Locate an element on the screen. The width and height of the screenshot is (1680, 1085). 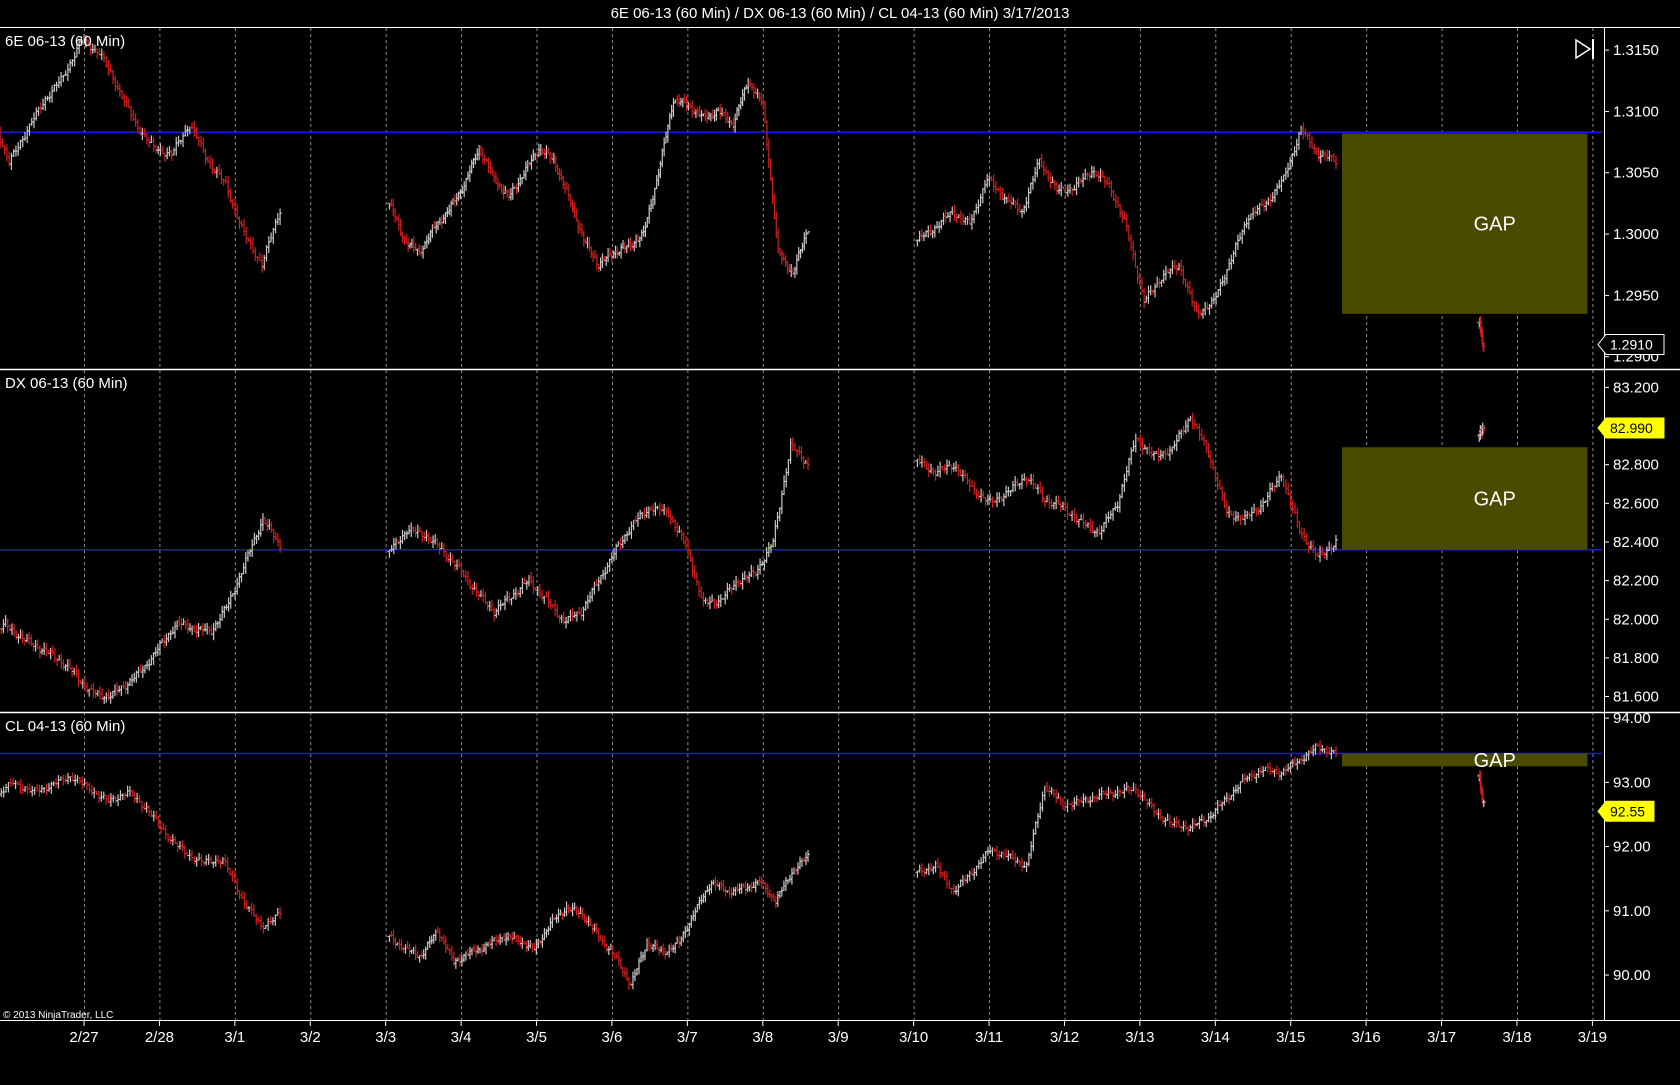
y-tick-label: 82.200 is located at coordinates (1636, 581).